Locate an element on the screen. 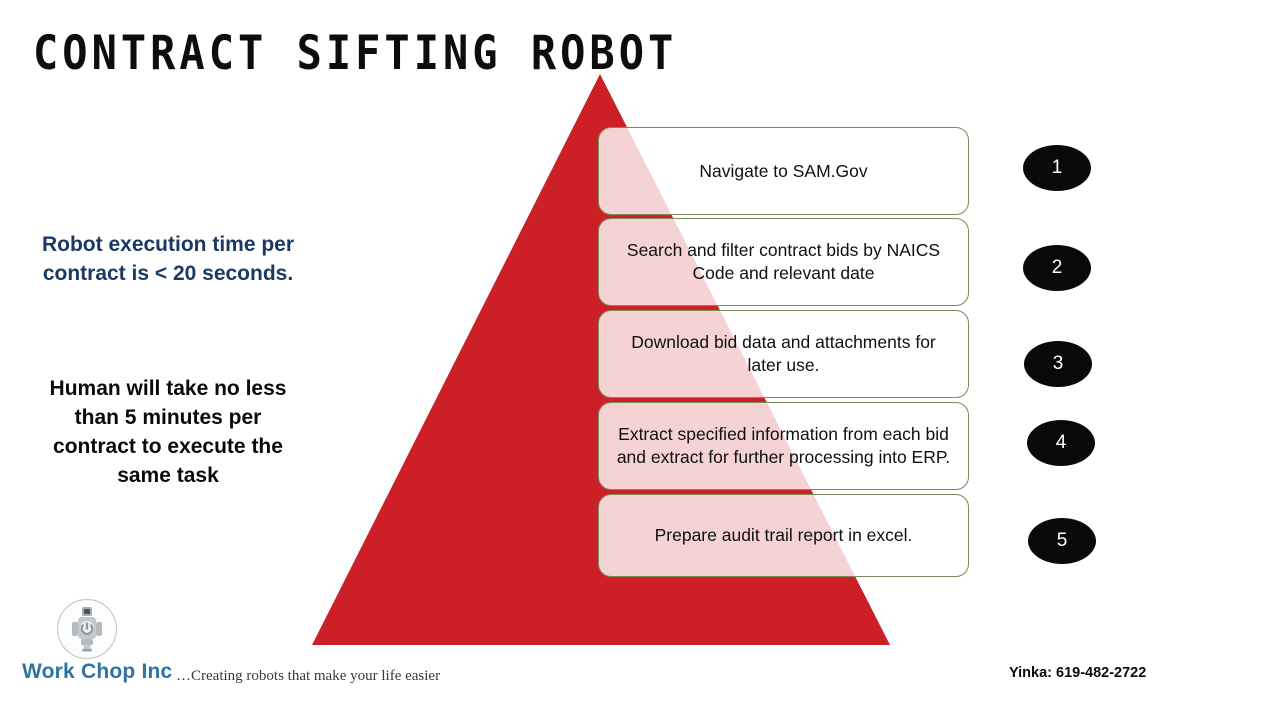 The height and width of the screenshot is (720, 1280). badge-number-2: 2 is located at coordinates (1057, 267).